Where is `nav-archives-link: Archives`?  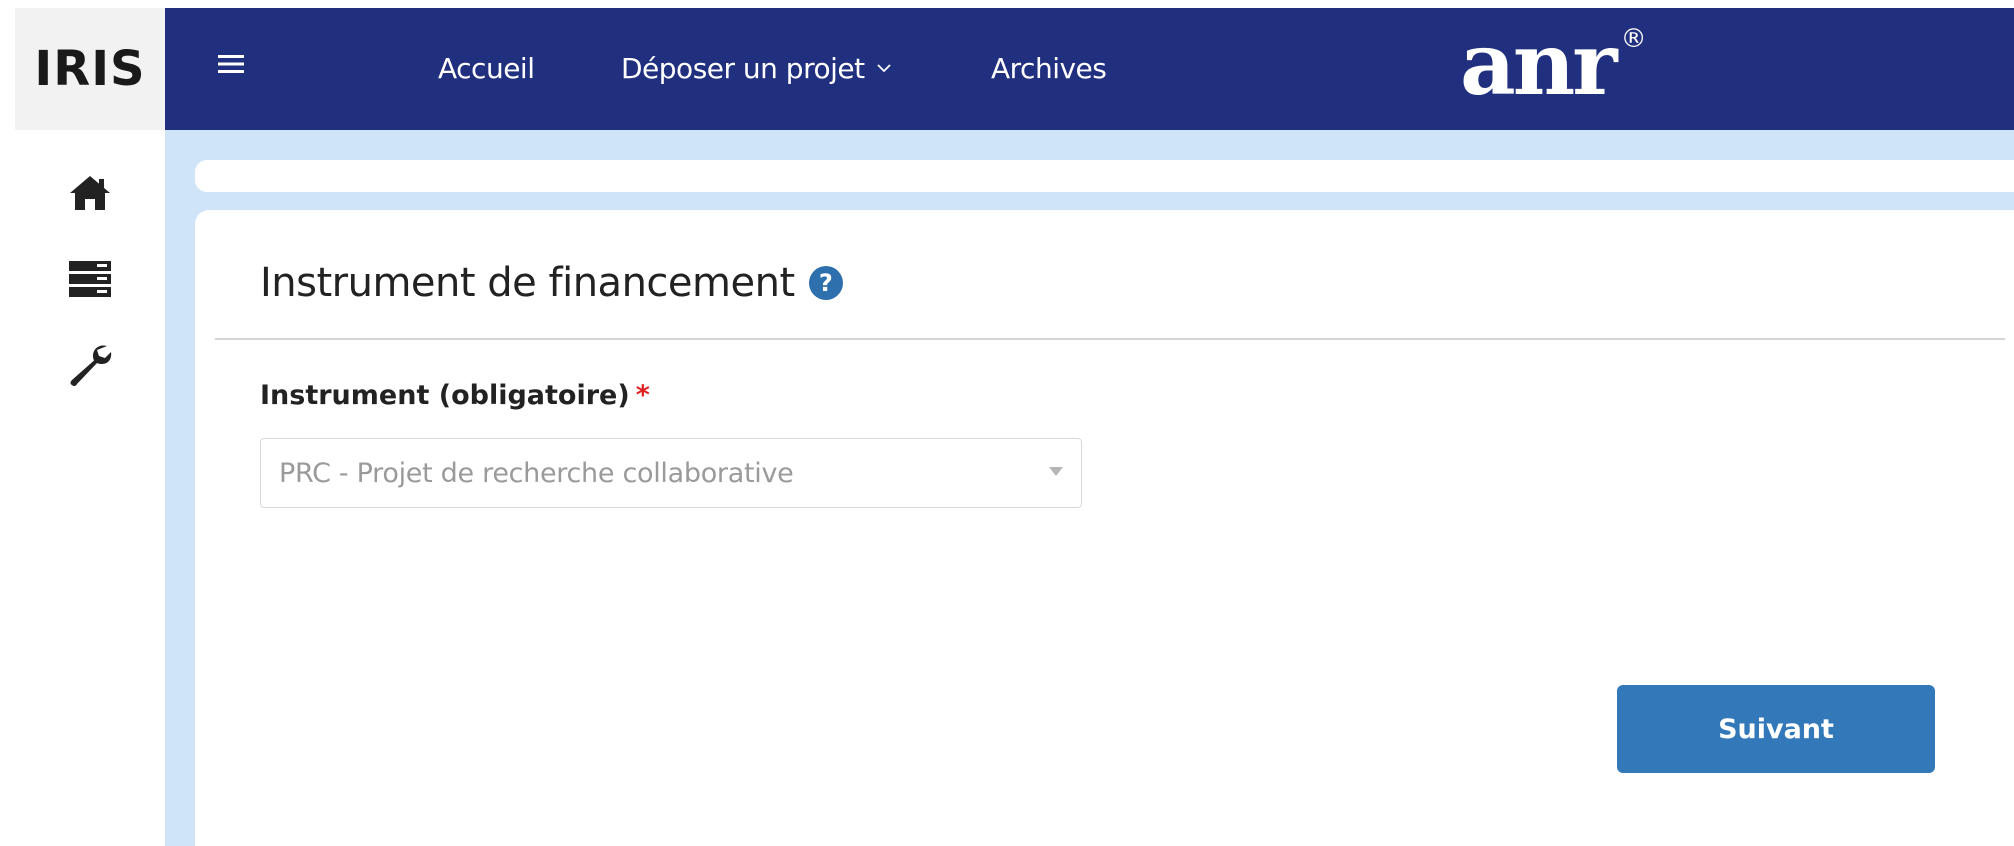
nav-archives-link: Archives is located at coordinates (1049, 68).